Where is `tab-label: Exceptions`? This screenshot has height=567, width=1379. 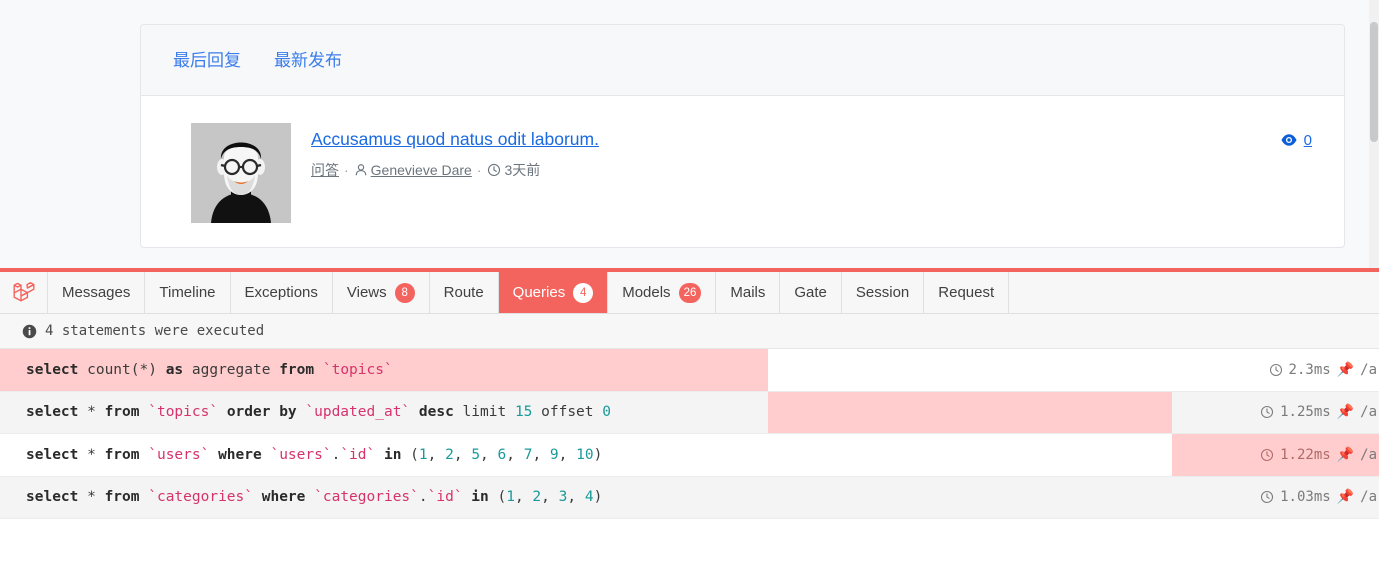 tab-label: Exceptions is located at coordinates (281, 292).